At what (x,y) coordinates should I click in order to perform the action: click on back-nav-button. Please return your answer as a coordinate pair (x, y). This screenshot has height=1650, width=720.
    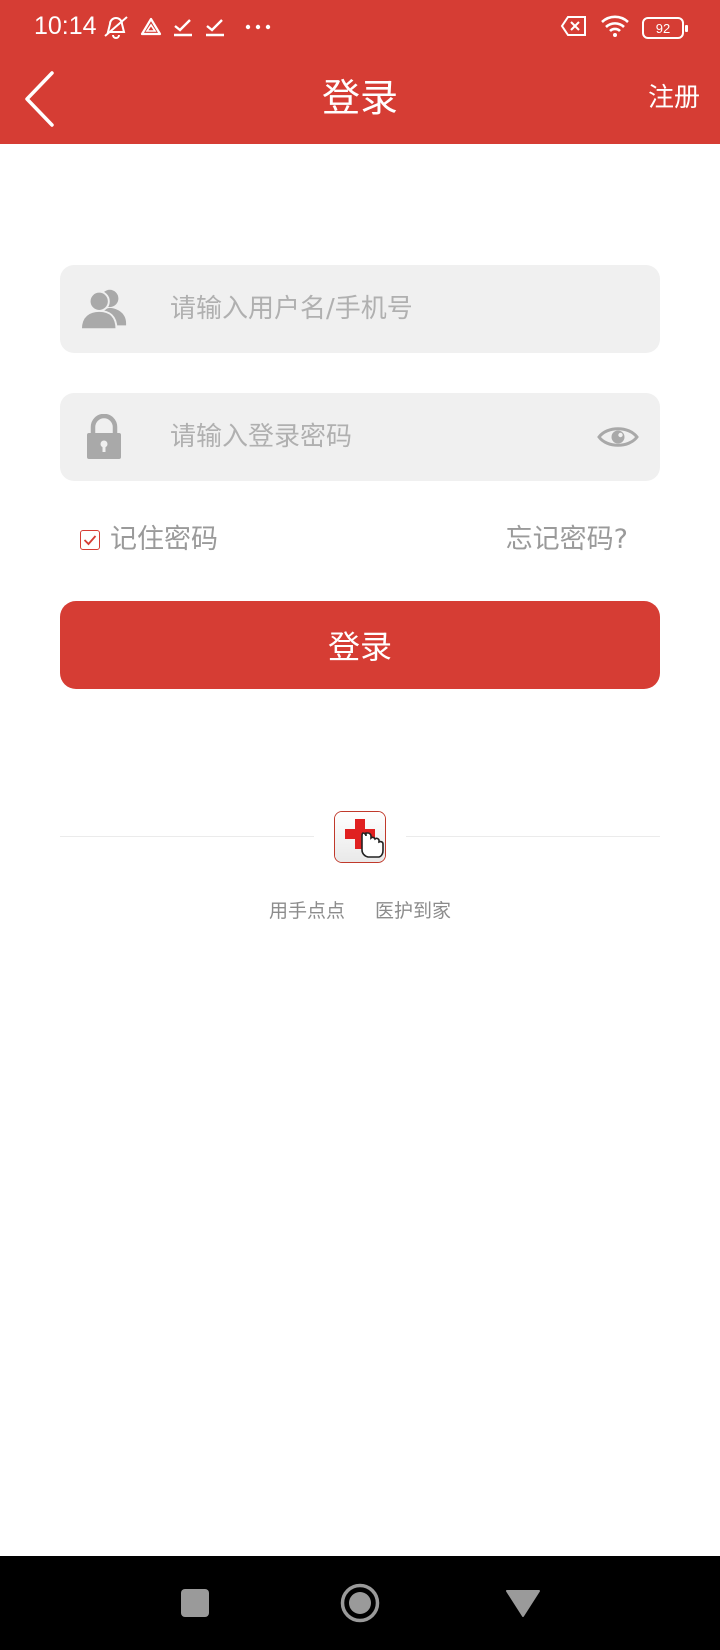
    Looking at the image, I should click on (523, 1603).